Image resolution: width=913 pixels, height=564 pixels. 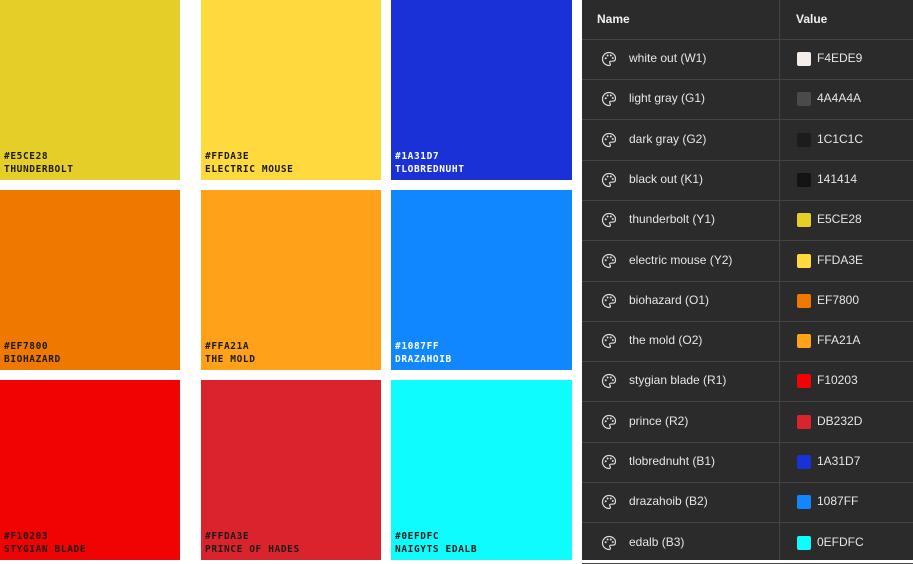 I want to click on table-row: the mold (O2) FFA21A, so click(x=747, y=342).